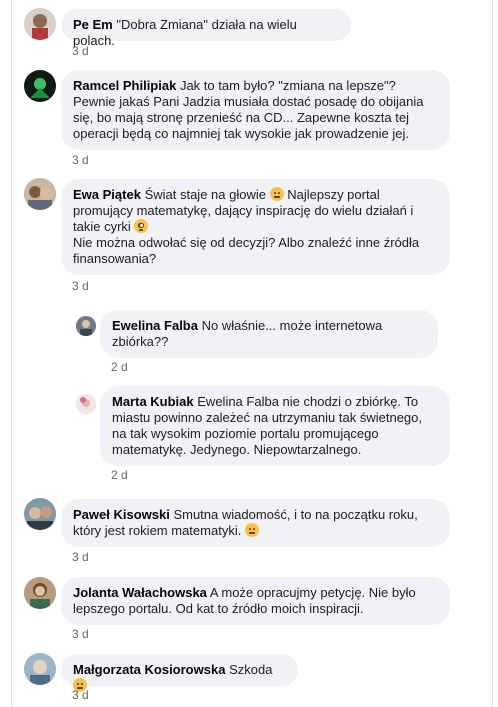 The image size is (498, 707). Describe the element at coordinates (276, 194) in the screenshot. I see `confused-emoji-icon` at that location.